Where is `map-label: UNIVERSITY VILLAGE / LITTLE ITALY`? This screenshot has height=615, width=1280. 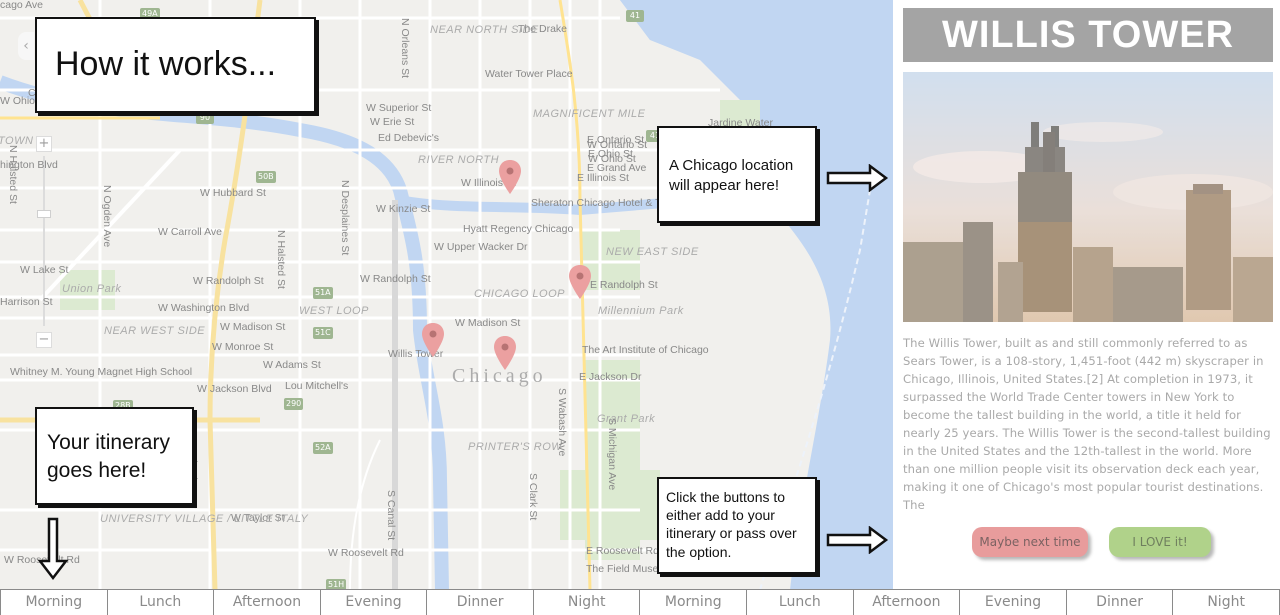 map-label: UNIVERSITY VILLAGE / LITTLE ITALY is located at coordinates (204, 519).